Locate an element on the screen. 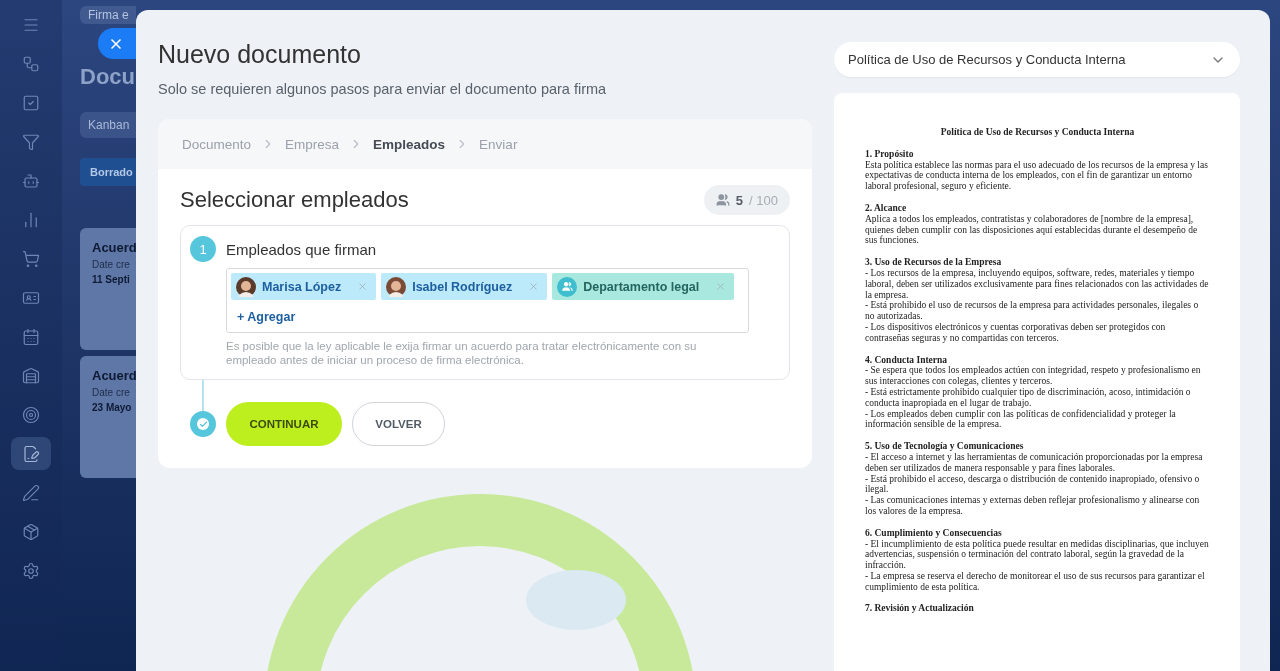  count-limit: / 100 is located at coordinates (763, 200).